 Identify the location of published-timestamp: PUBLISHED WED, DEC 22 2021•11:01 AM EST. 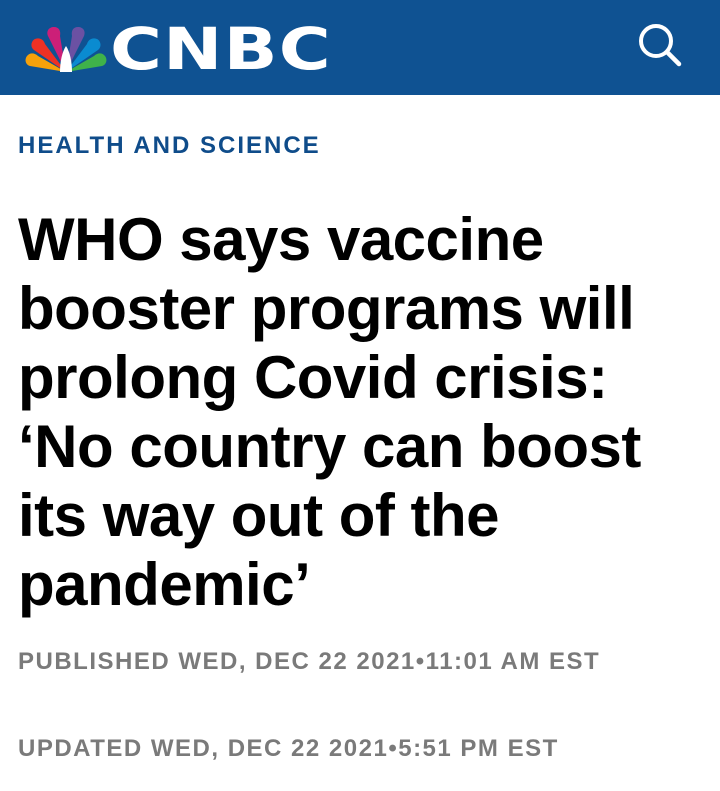
(309, 661).